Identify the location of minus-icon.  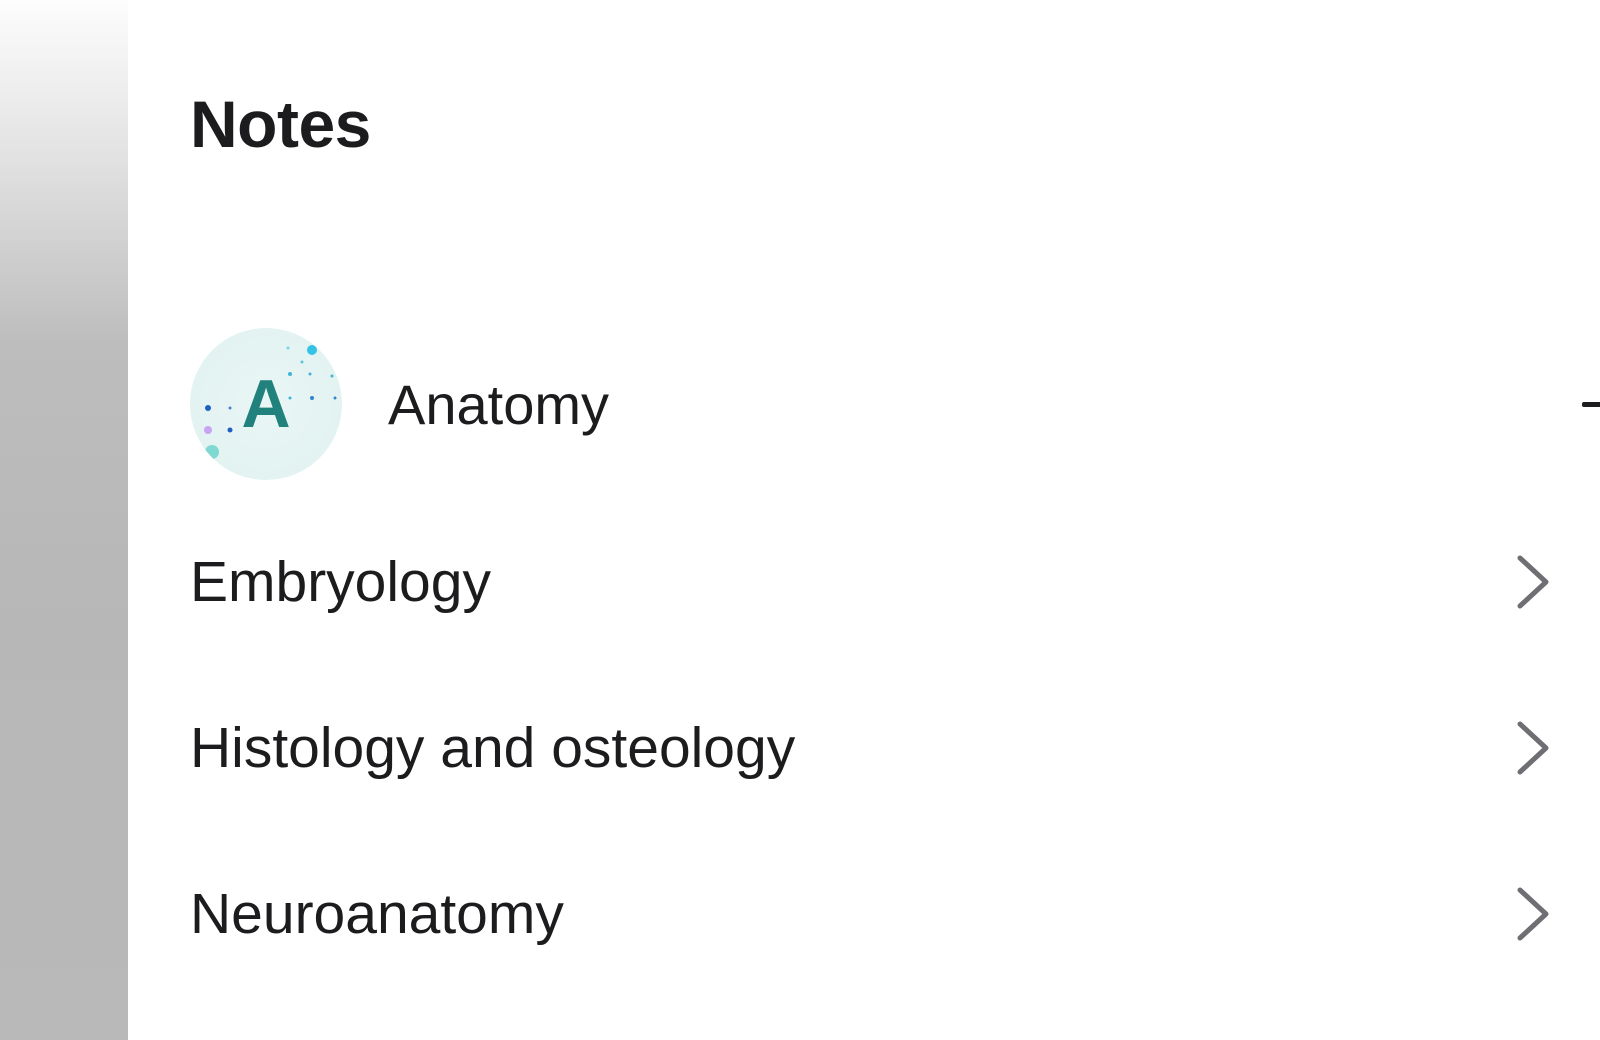
(1591, 404).